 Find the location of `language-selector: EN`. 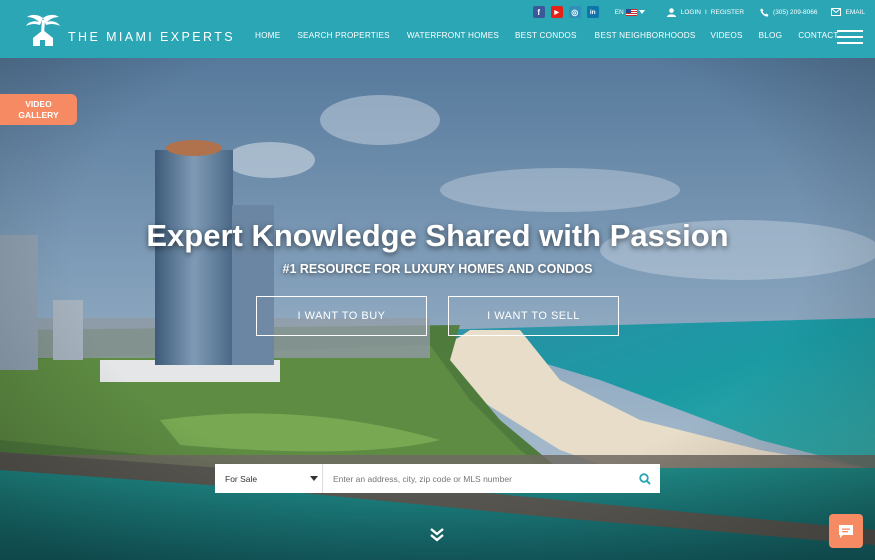

language-selector: EN is located at coordinates (629, 12).